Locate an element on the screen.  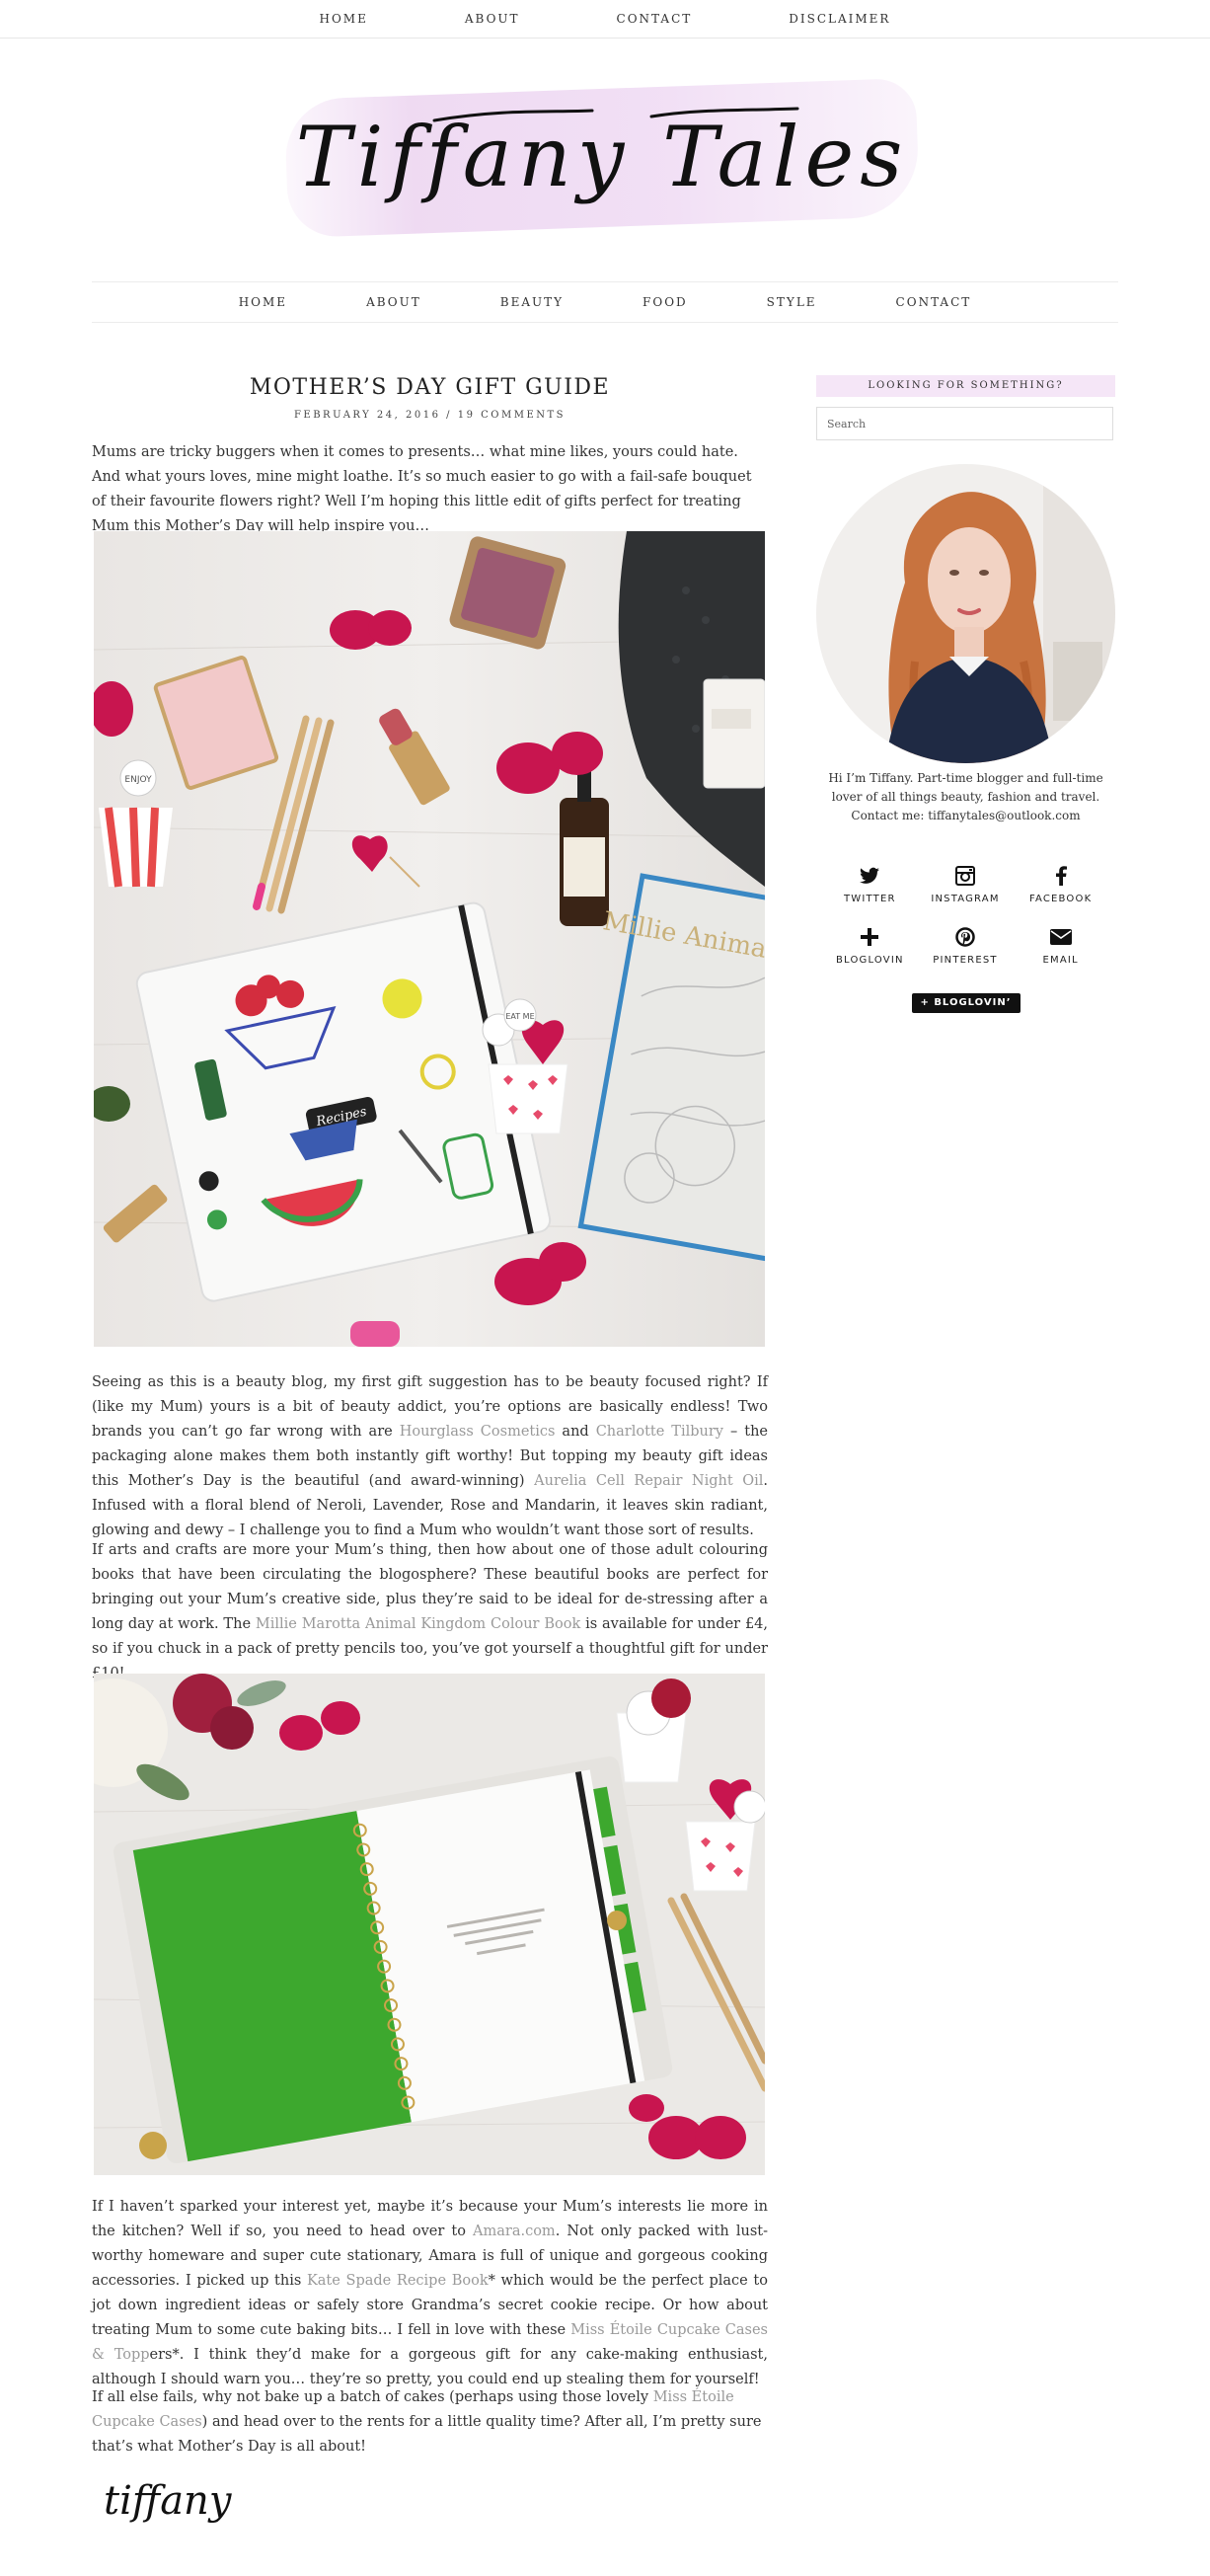
envelope-icon is located at coordinates (1060, 937).